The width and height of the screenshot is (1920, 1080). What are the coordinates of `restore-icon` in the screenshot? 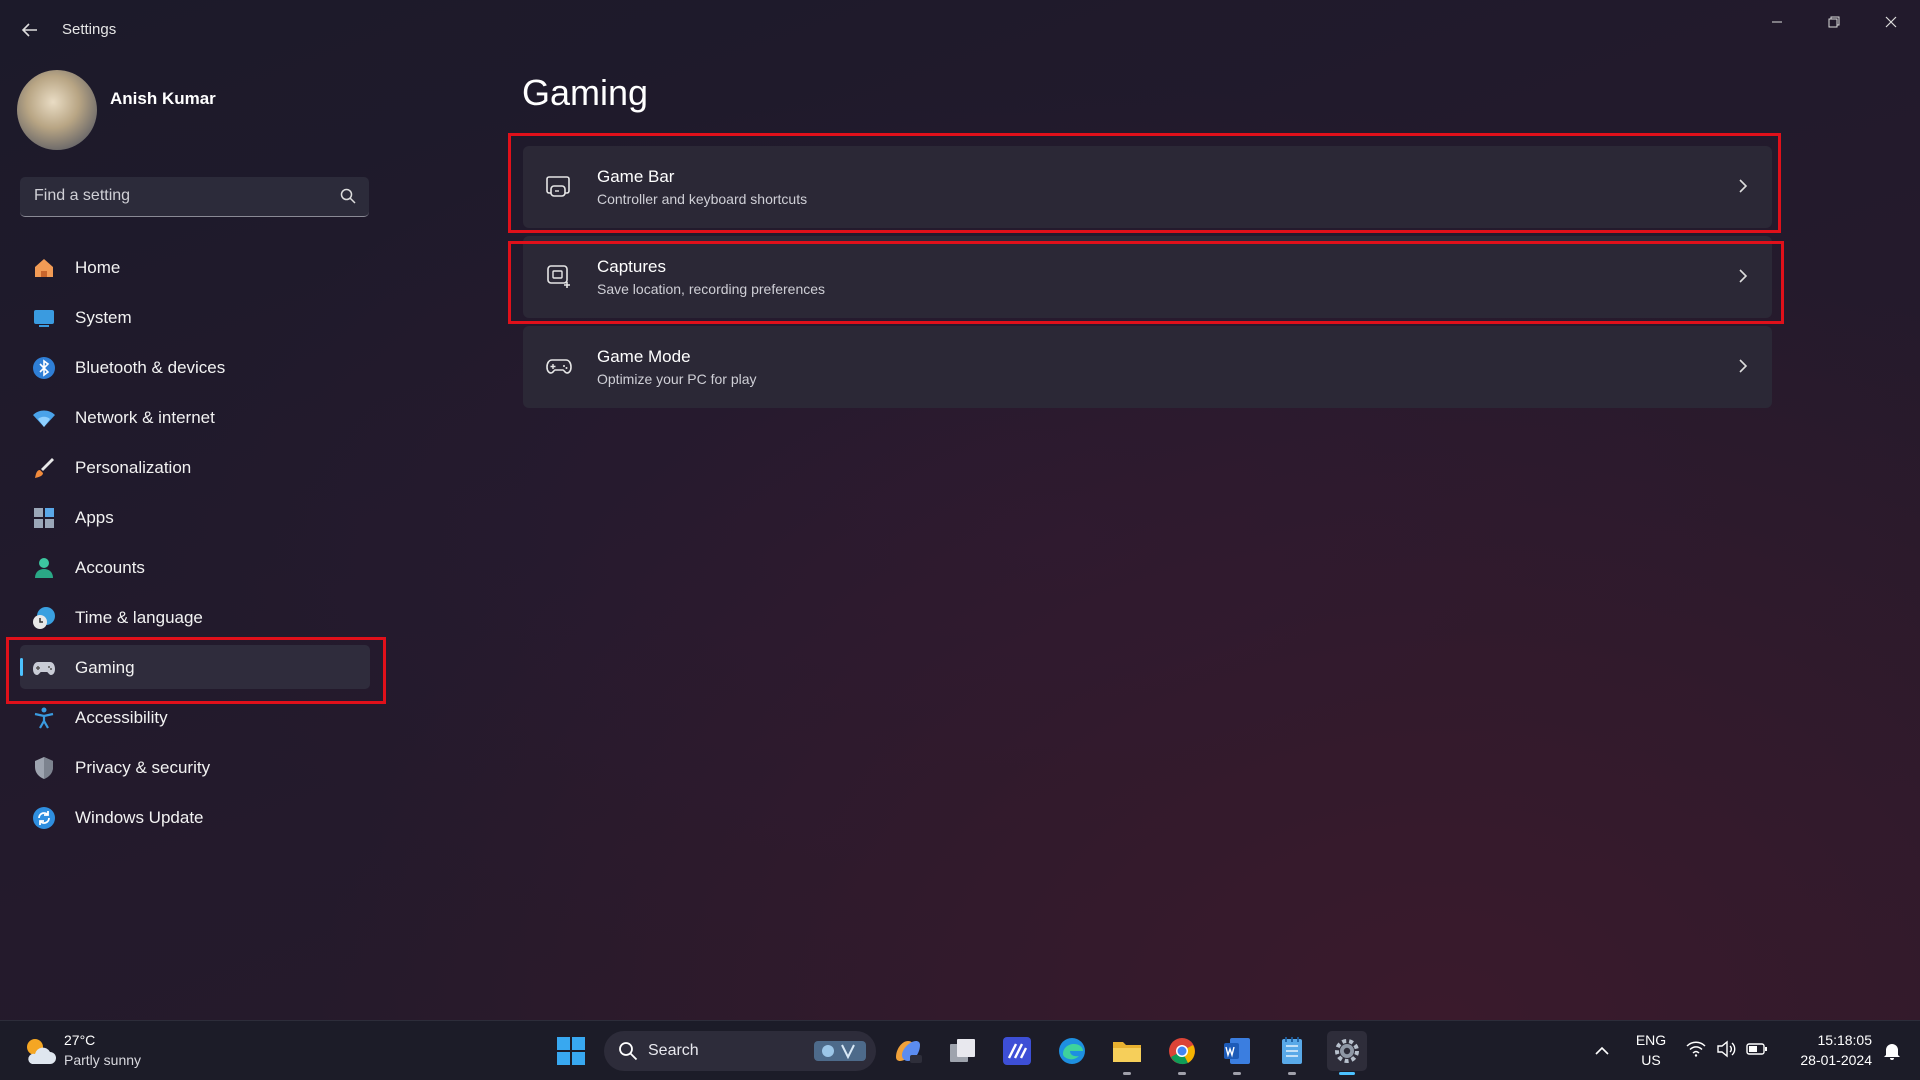 It's located at (1834, 22).